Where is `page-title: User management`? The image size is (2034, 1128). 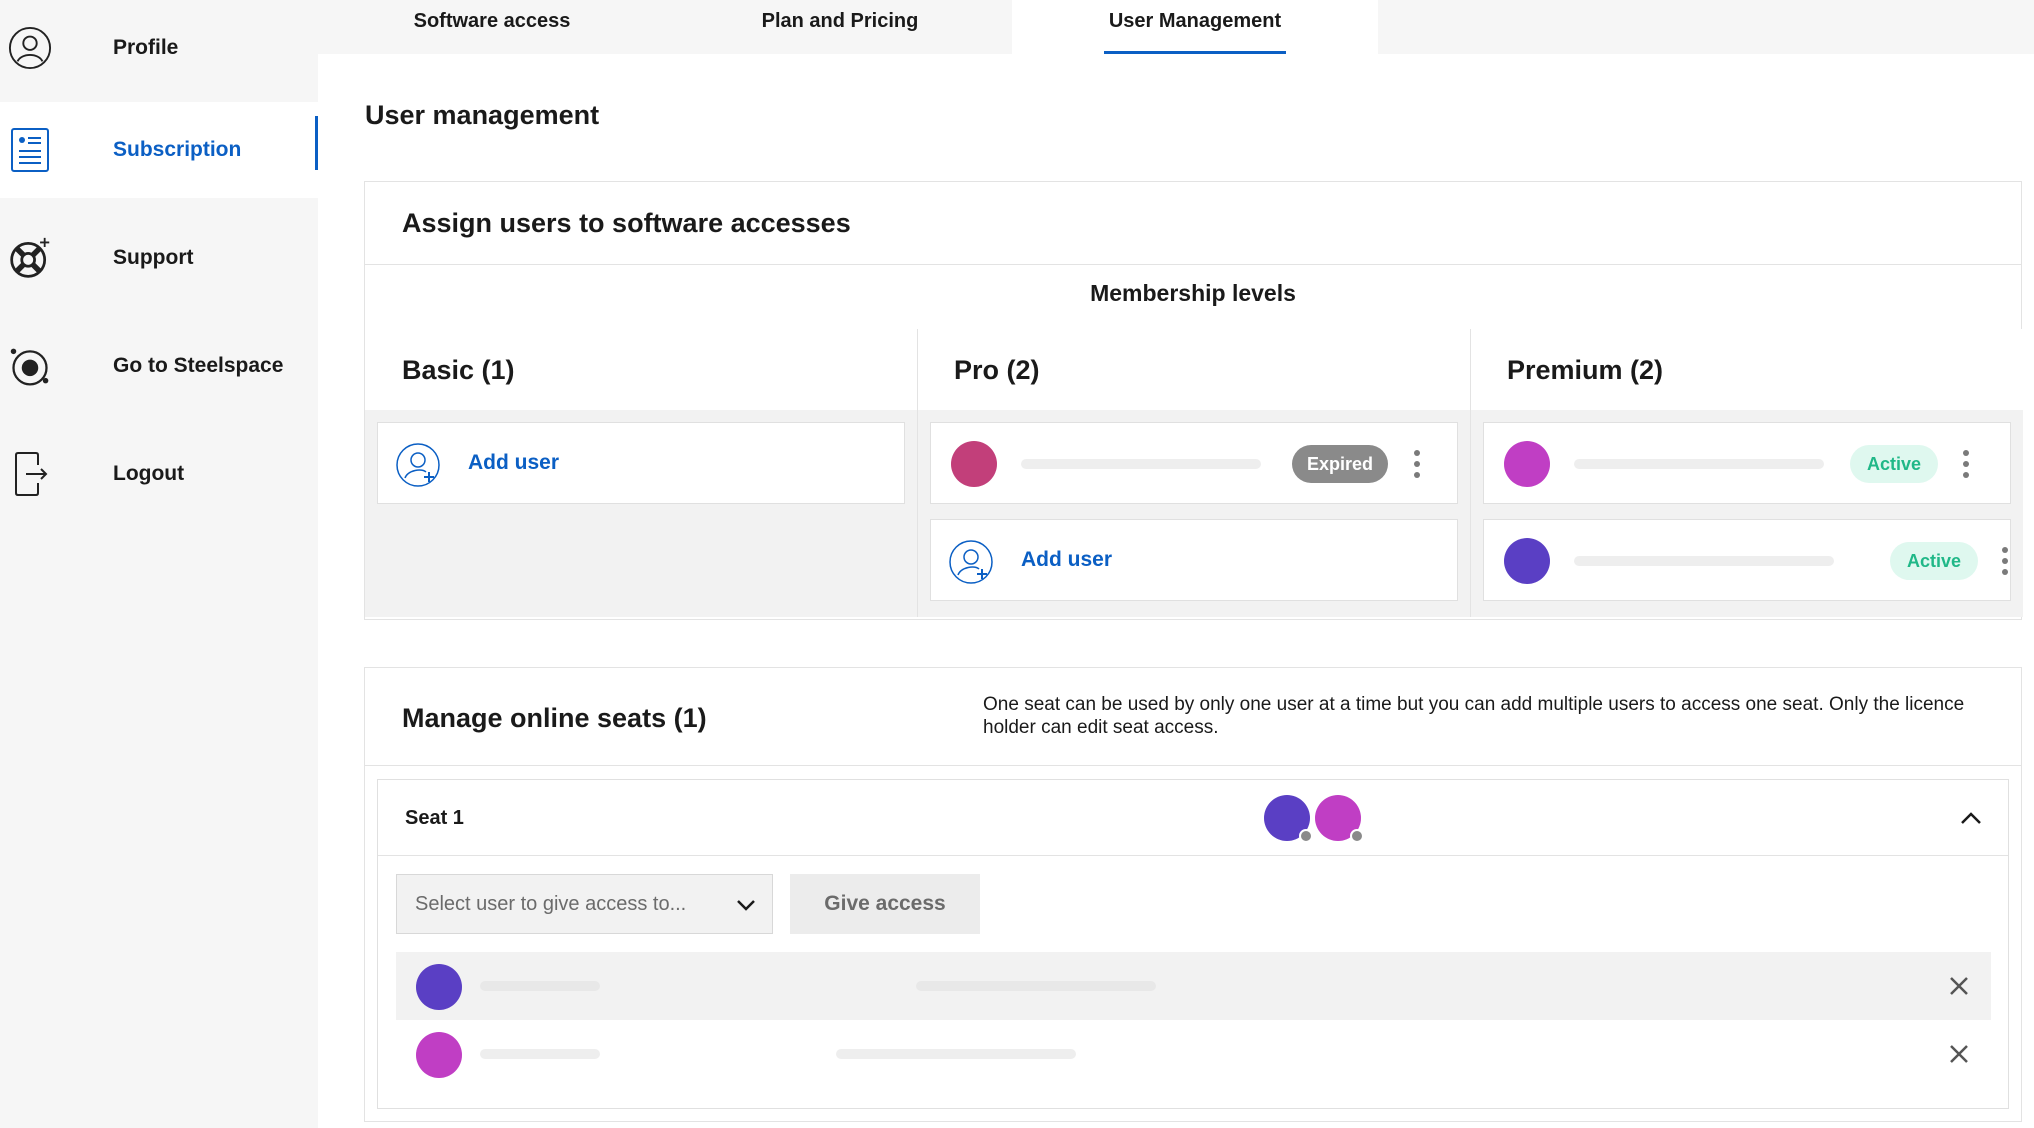
page-title: User management is located at coordinates (482, 115).